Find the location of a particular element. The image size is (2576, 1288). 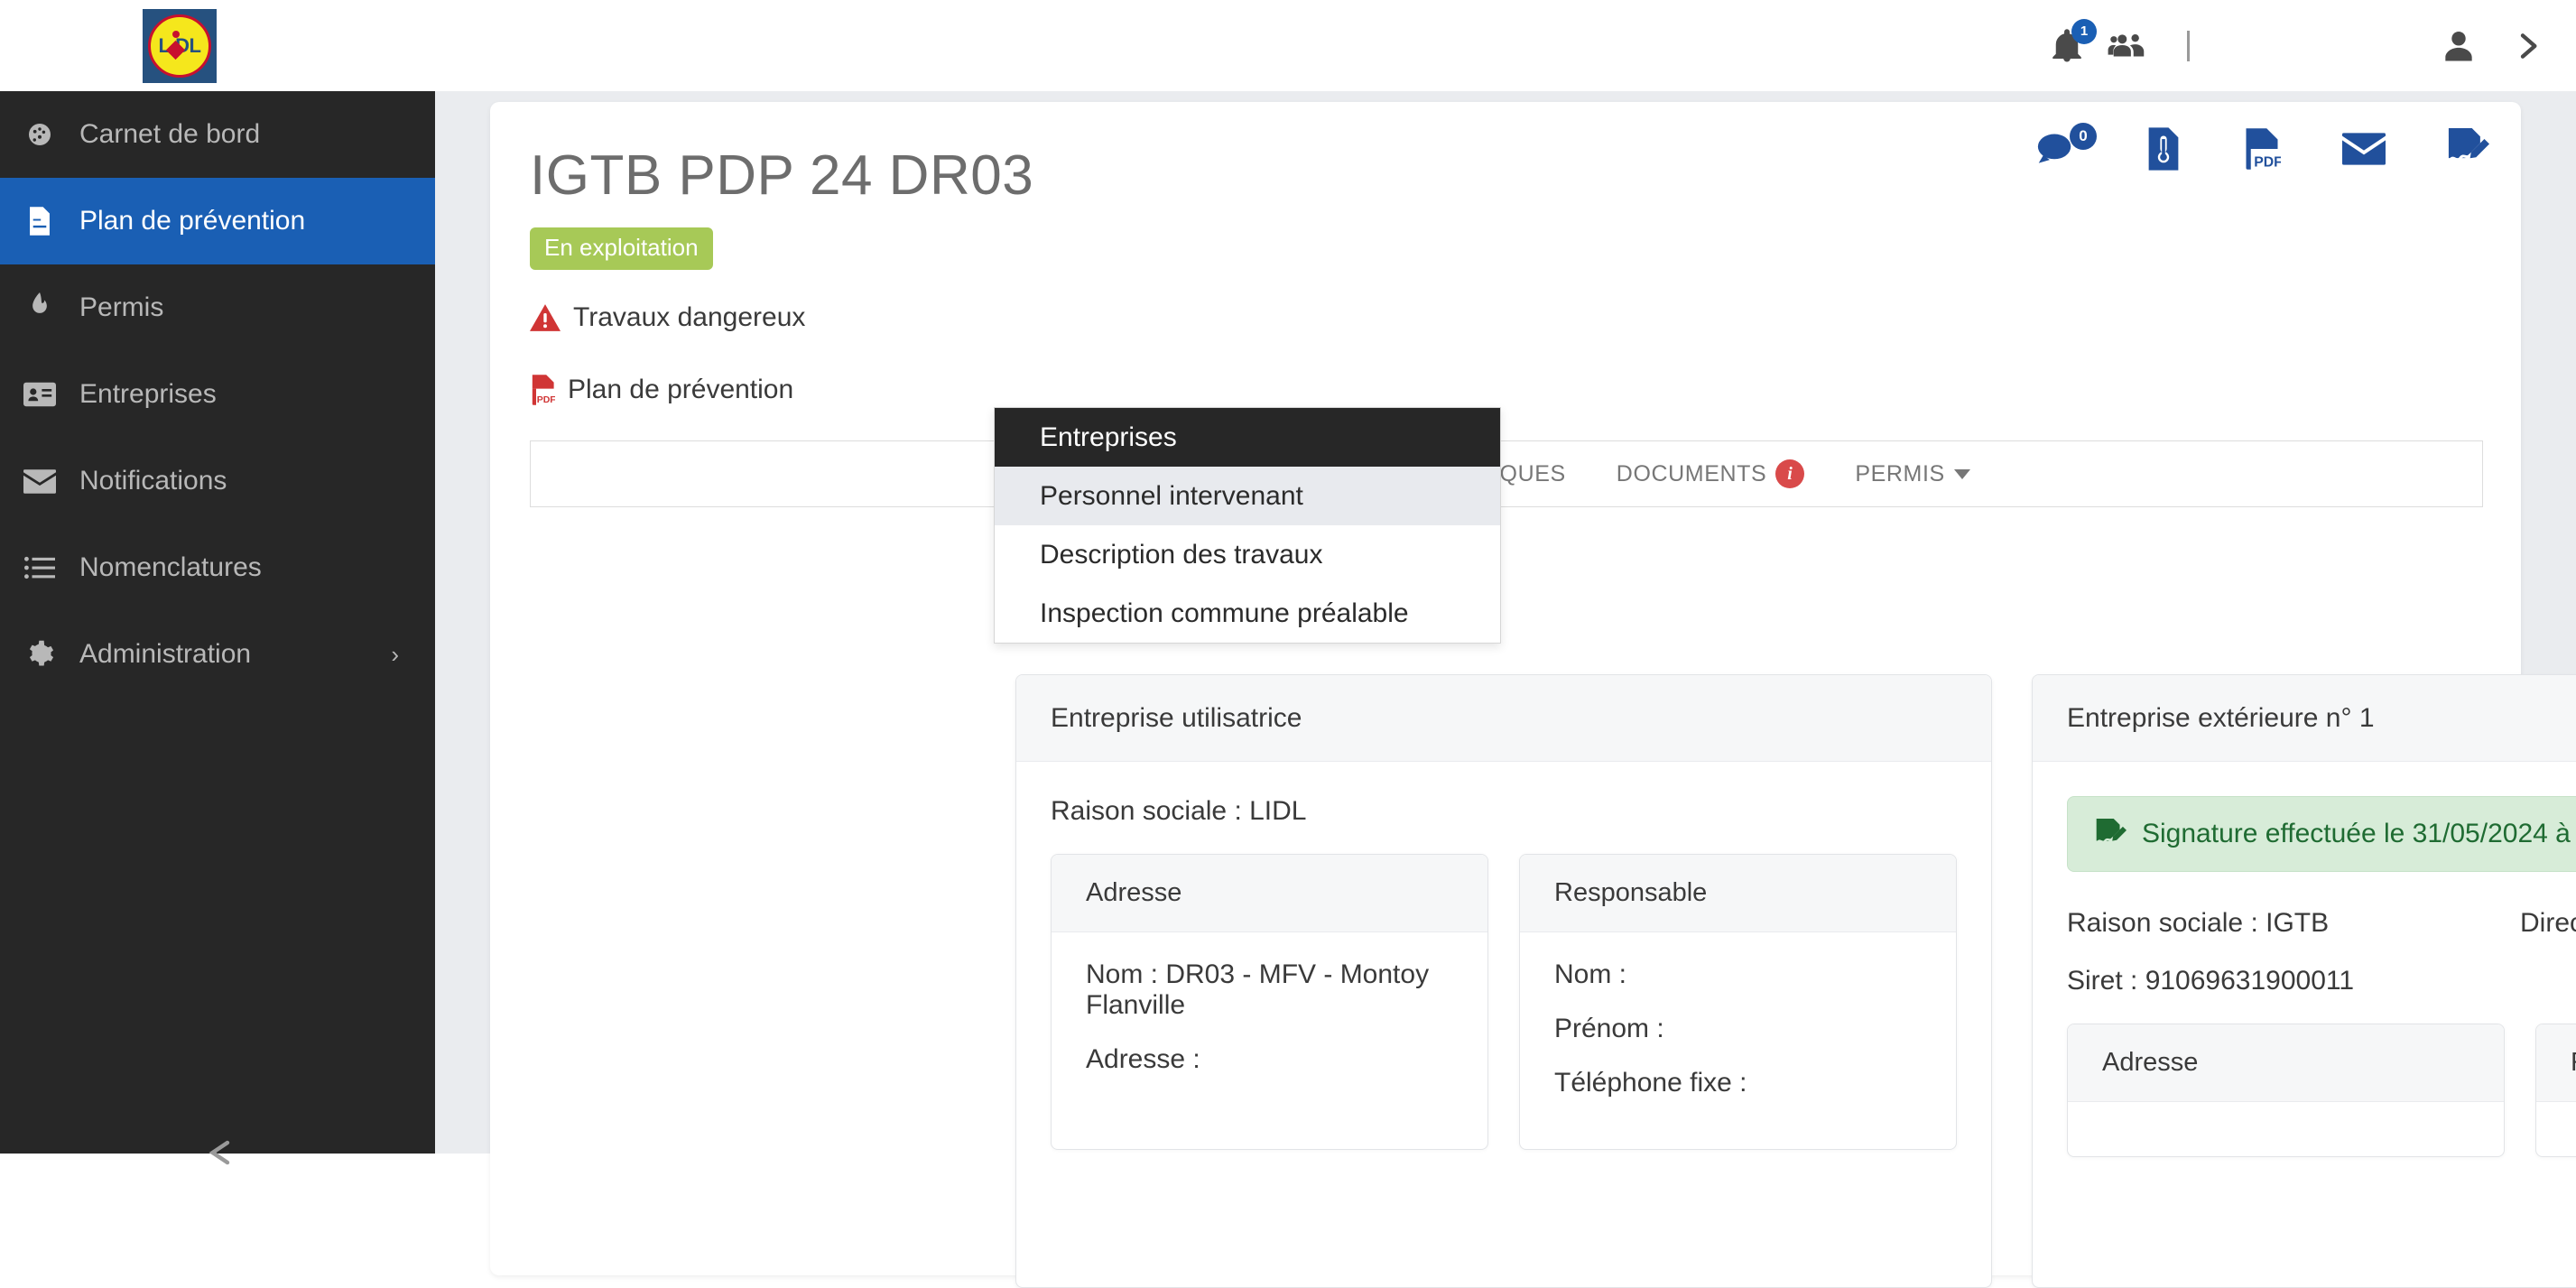

chevron-right-icon: › is located at coordinates (395, 654).